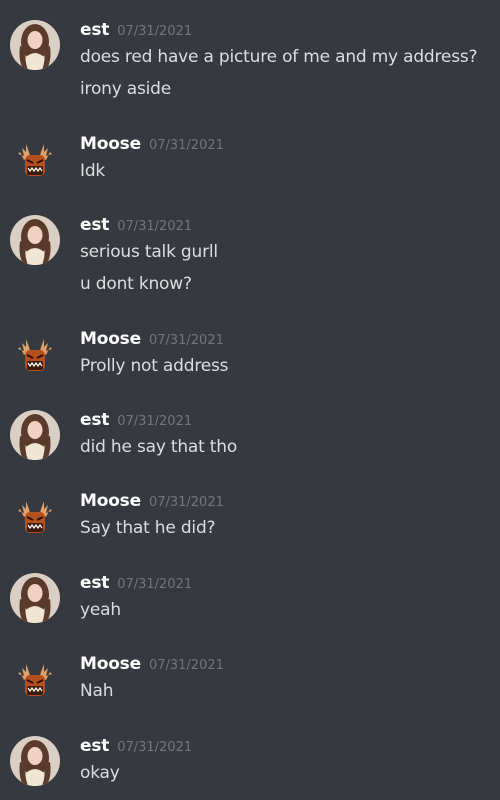 The image size is (500, 800). I want to click on message-text: did he say that tho, so click(159, 447).